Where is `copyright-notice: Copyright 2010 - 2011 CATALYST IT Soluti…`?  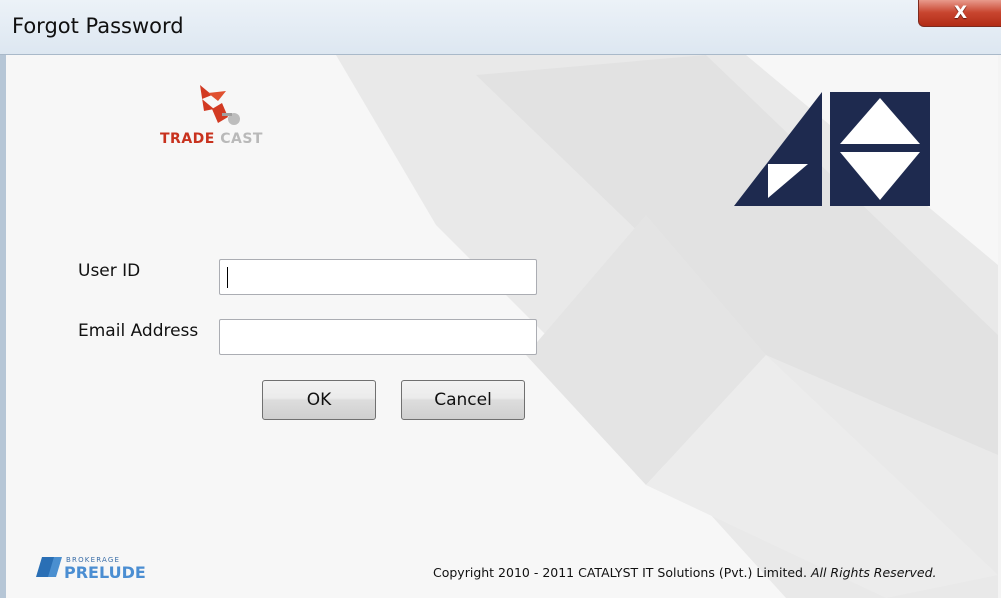
copyright-notice: Copyright 2010 - 2011 CATALYST IT Soluti… is located at coordinates (620, 572).